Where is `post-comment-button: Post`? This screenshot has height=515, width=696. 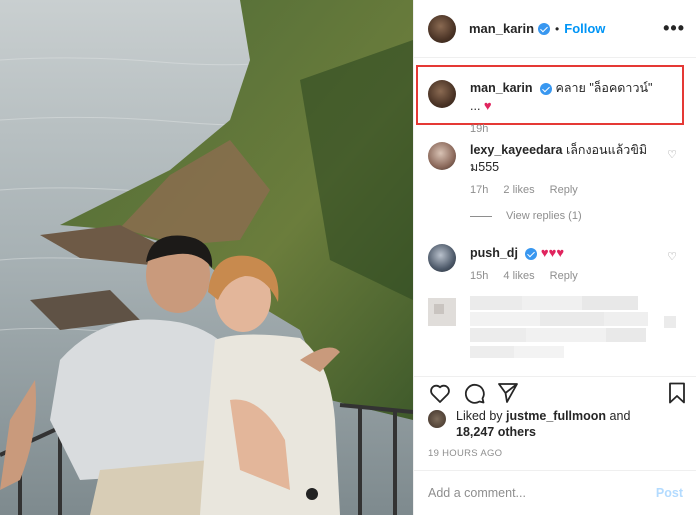
post-comment-button: Post is located at coordinates (669, 493).